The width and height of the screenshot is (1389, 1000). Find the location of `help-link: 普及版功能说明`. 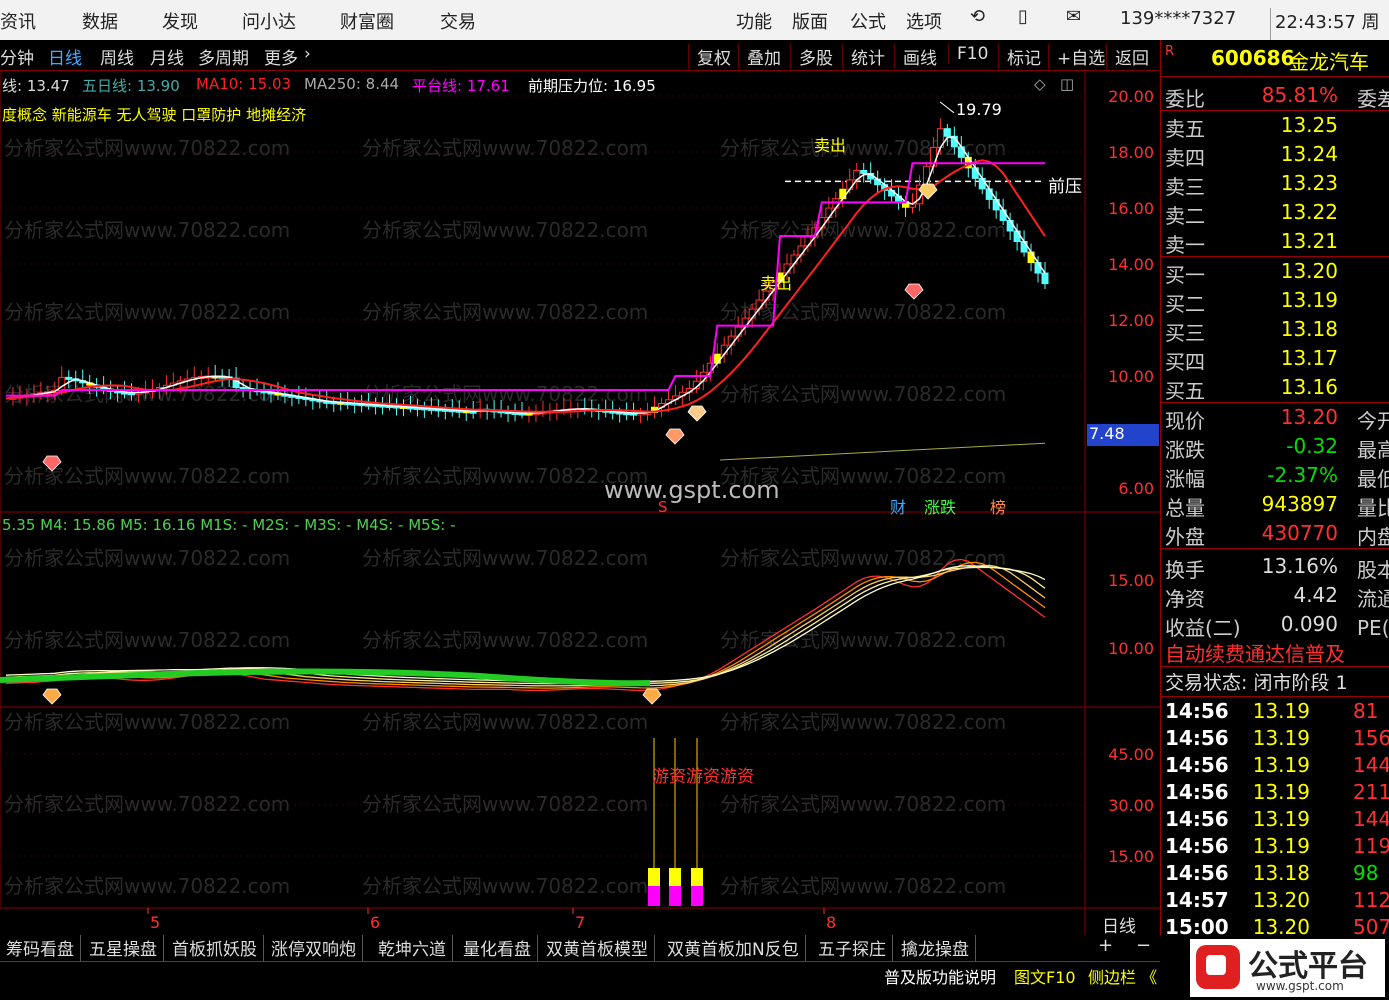

help-link: 普及版功能说明 is located at coordinates (940, 976).